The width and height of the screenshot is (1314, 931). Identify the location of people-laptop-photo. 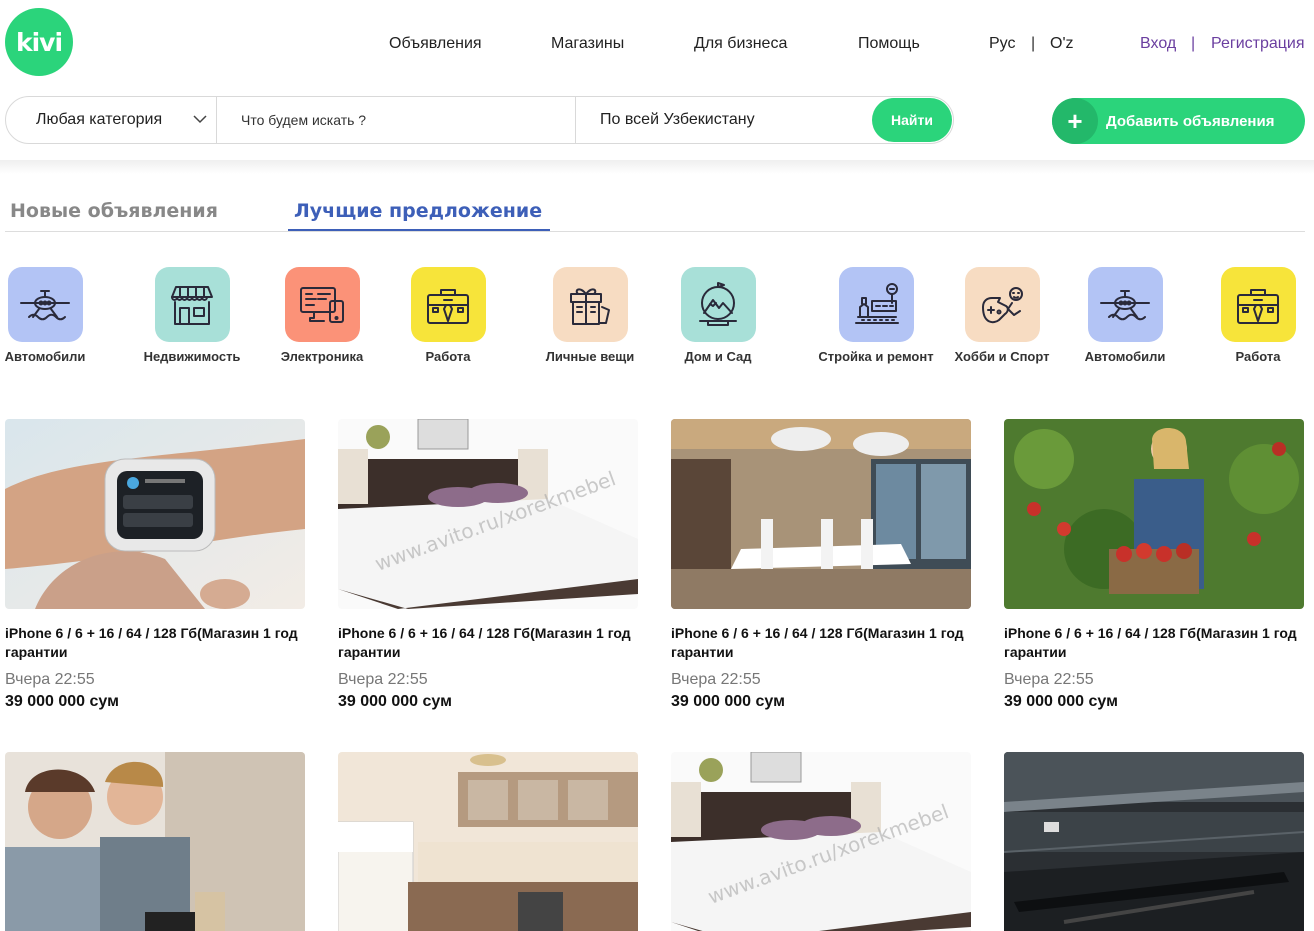
(155, 841).